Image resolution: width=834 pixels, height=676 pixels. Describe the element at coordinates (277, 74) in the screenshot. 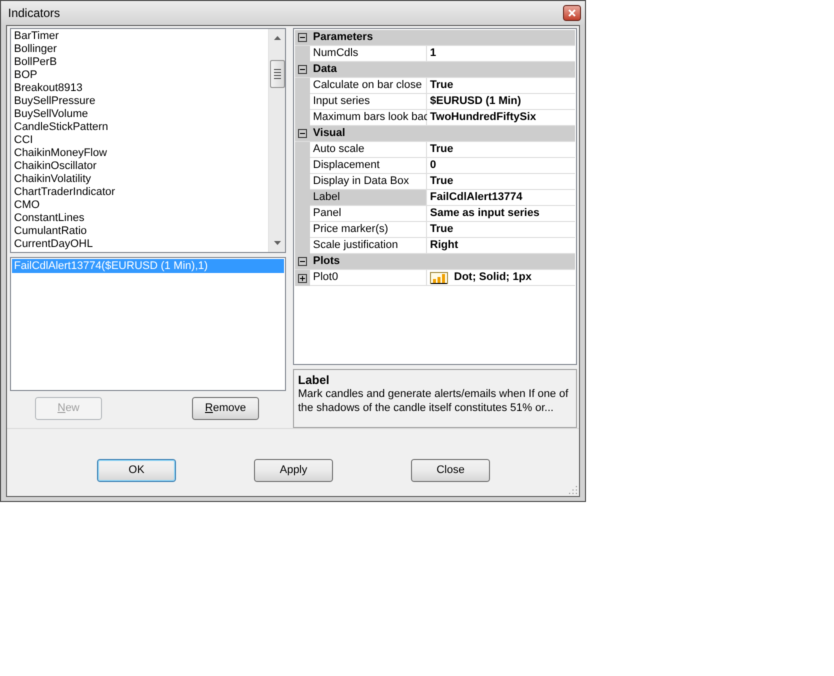

I see `scrollbar-thumb` at that location.